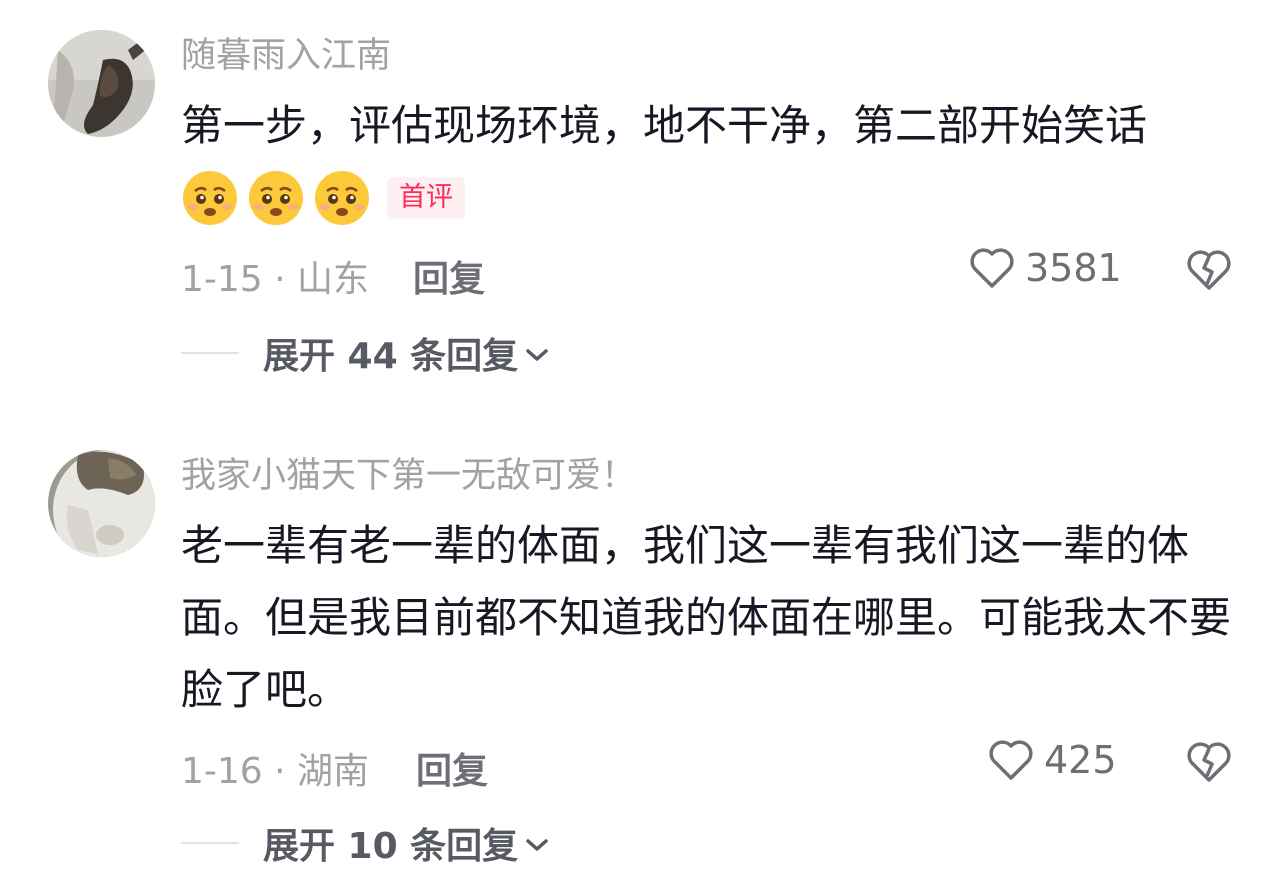  I want to click on expand-replies-button: 展开 10 条回复, so click(365, 843).